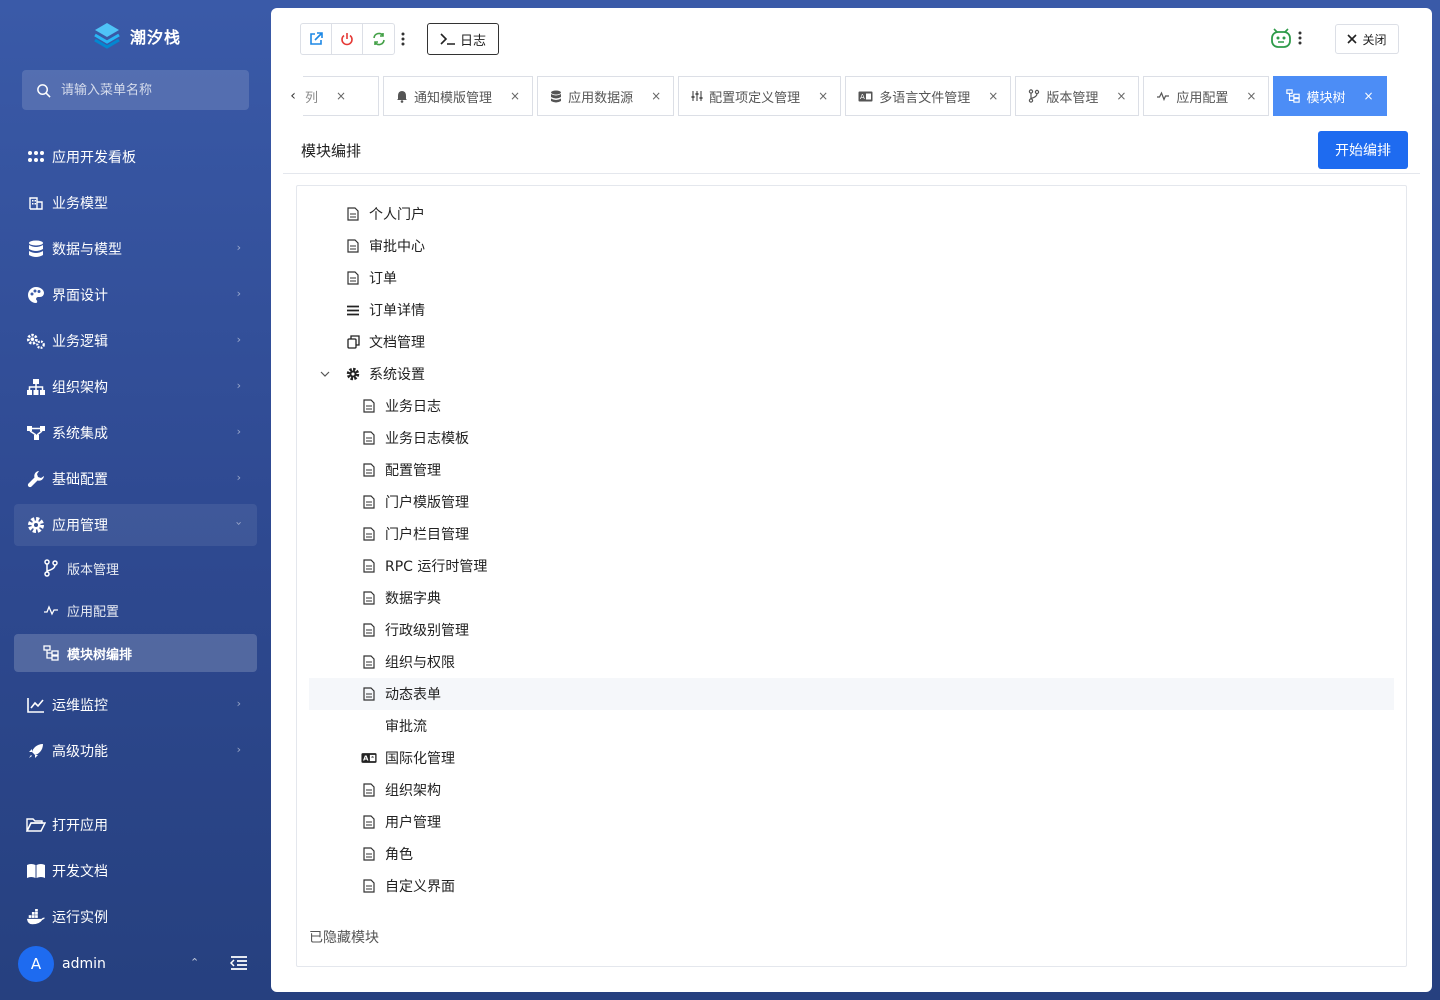  I want to click on tab-label: 模块树, so click(1326, 98).